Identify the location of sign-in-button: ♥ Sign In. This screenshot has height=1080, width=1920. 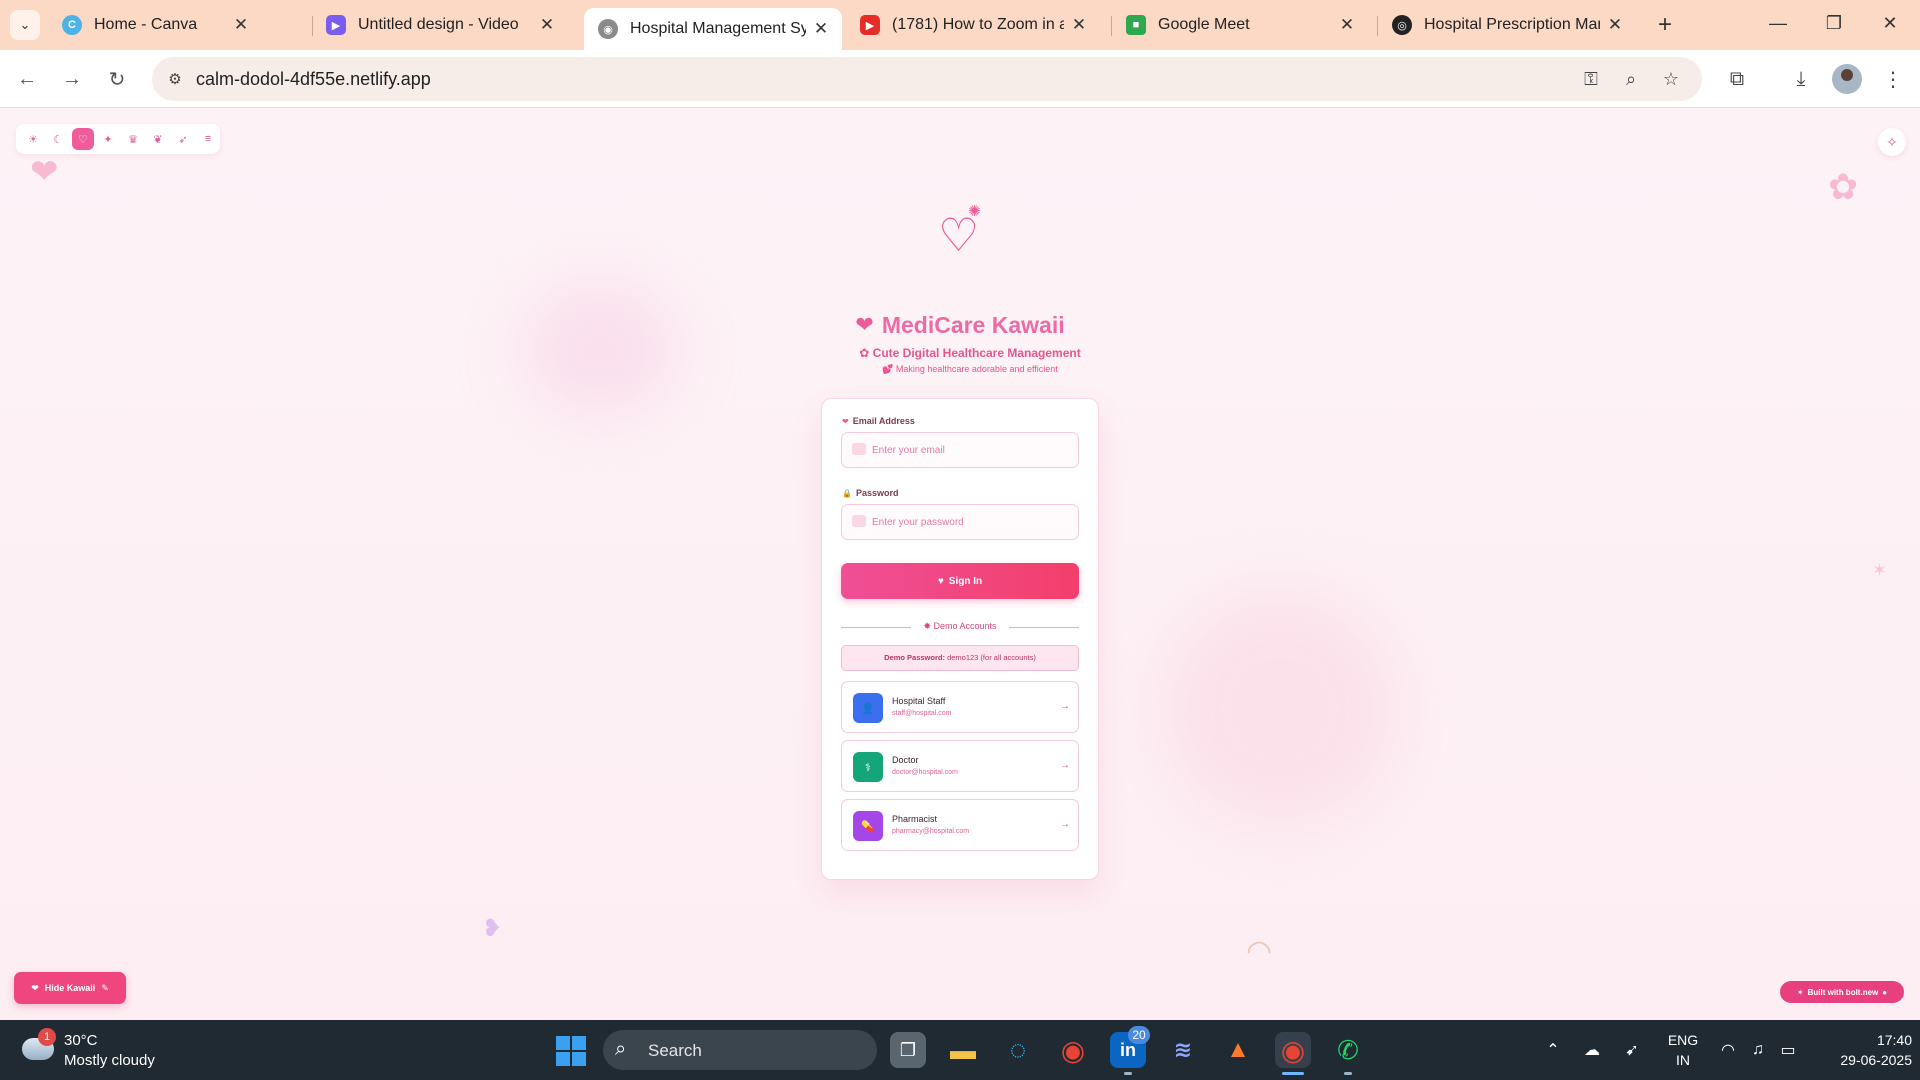
(960, 581).